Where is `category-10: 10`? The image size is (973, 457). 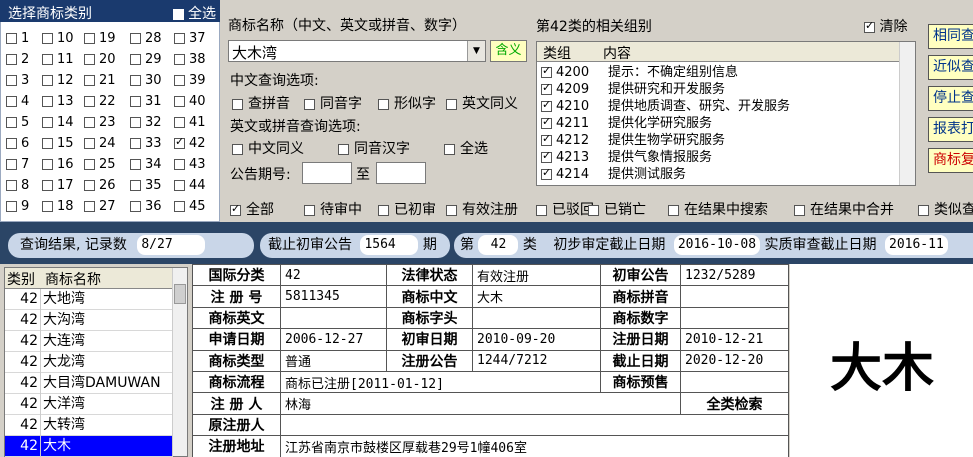 category-10: 10 is located at coordinates (58, 39).